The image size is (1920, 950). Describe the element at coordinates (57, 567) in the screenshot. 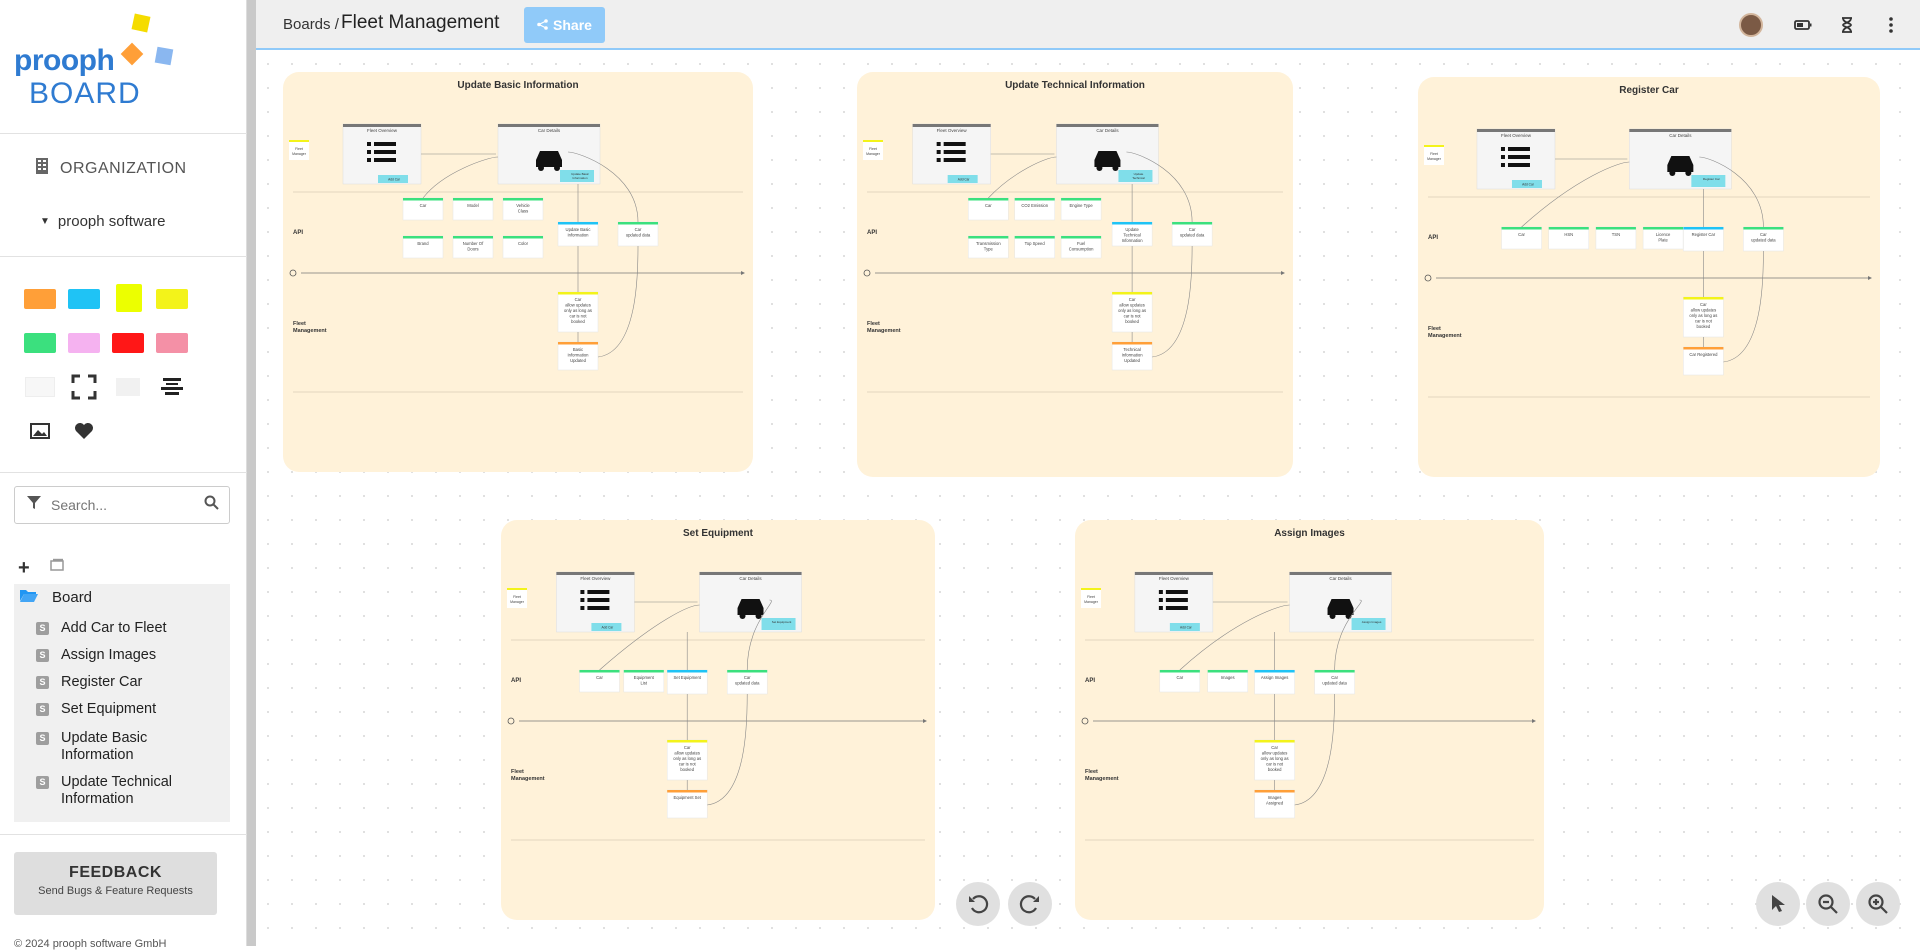

I see `collapse-all-icon` at that location.